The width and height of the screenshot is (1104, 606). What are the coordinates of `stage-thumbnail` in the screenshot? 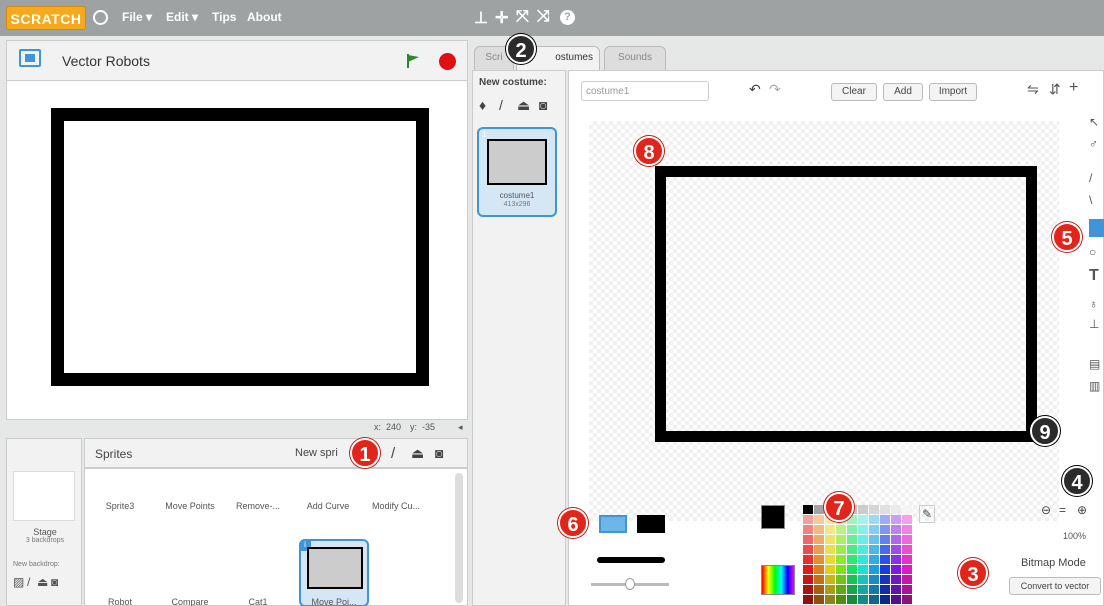 It's located at (44, 496).